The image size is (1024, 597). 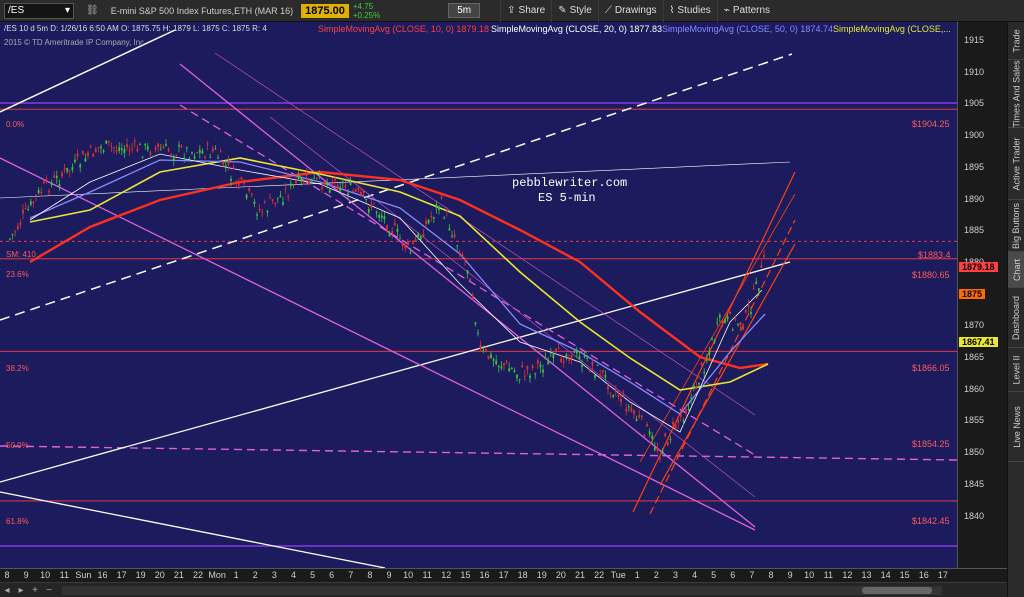 What do you see at coordinates (465, 575) in the screenshot?
I see `time-tick-label: 15` at bounding box center [465, 575].